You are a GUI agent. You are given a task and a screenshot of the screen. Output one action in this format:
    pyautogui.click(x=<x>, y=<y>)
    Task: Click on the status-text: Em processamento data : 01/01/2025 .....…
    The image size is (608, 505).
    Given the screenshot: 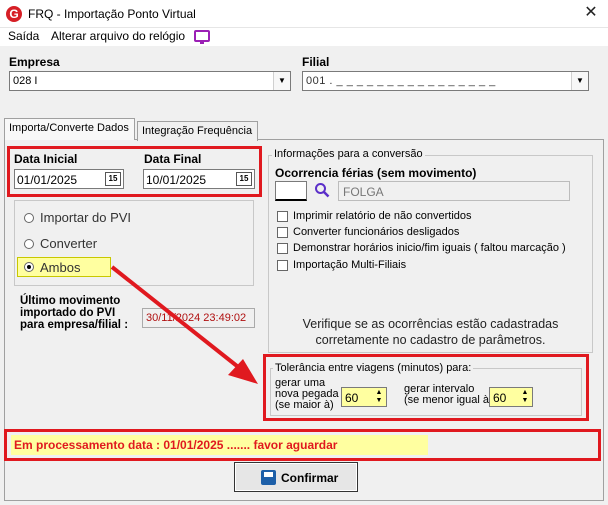 What is the action you would take?
    pyautogui.click(x=176, y=445)
    